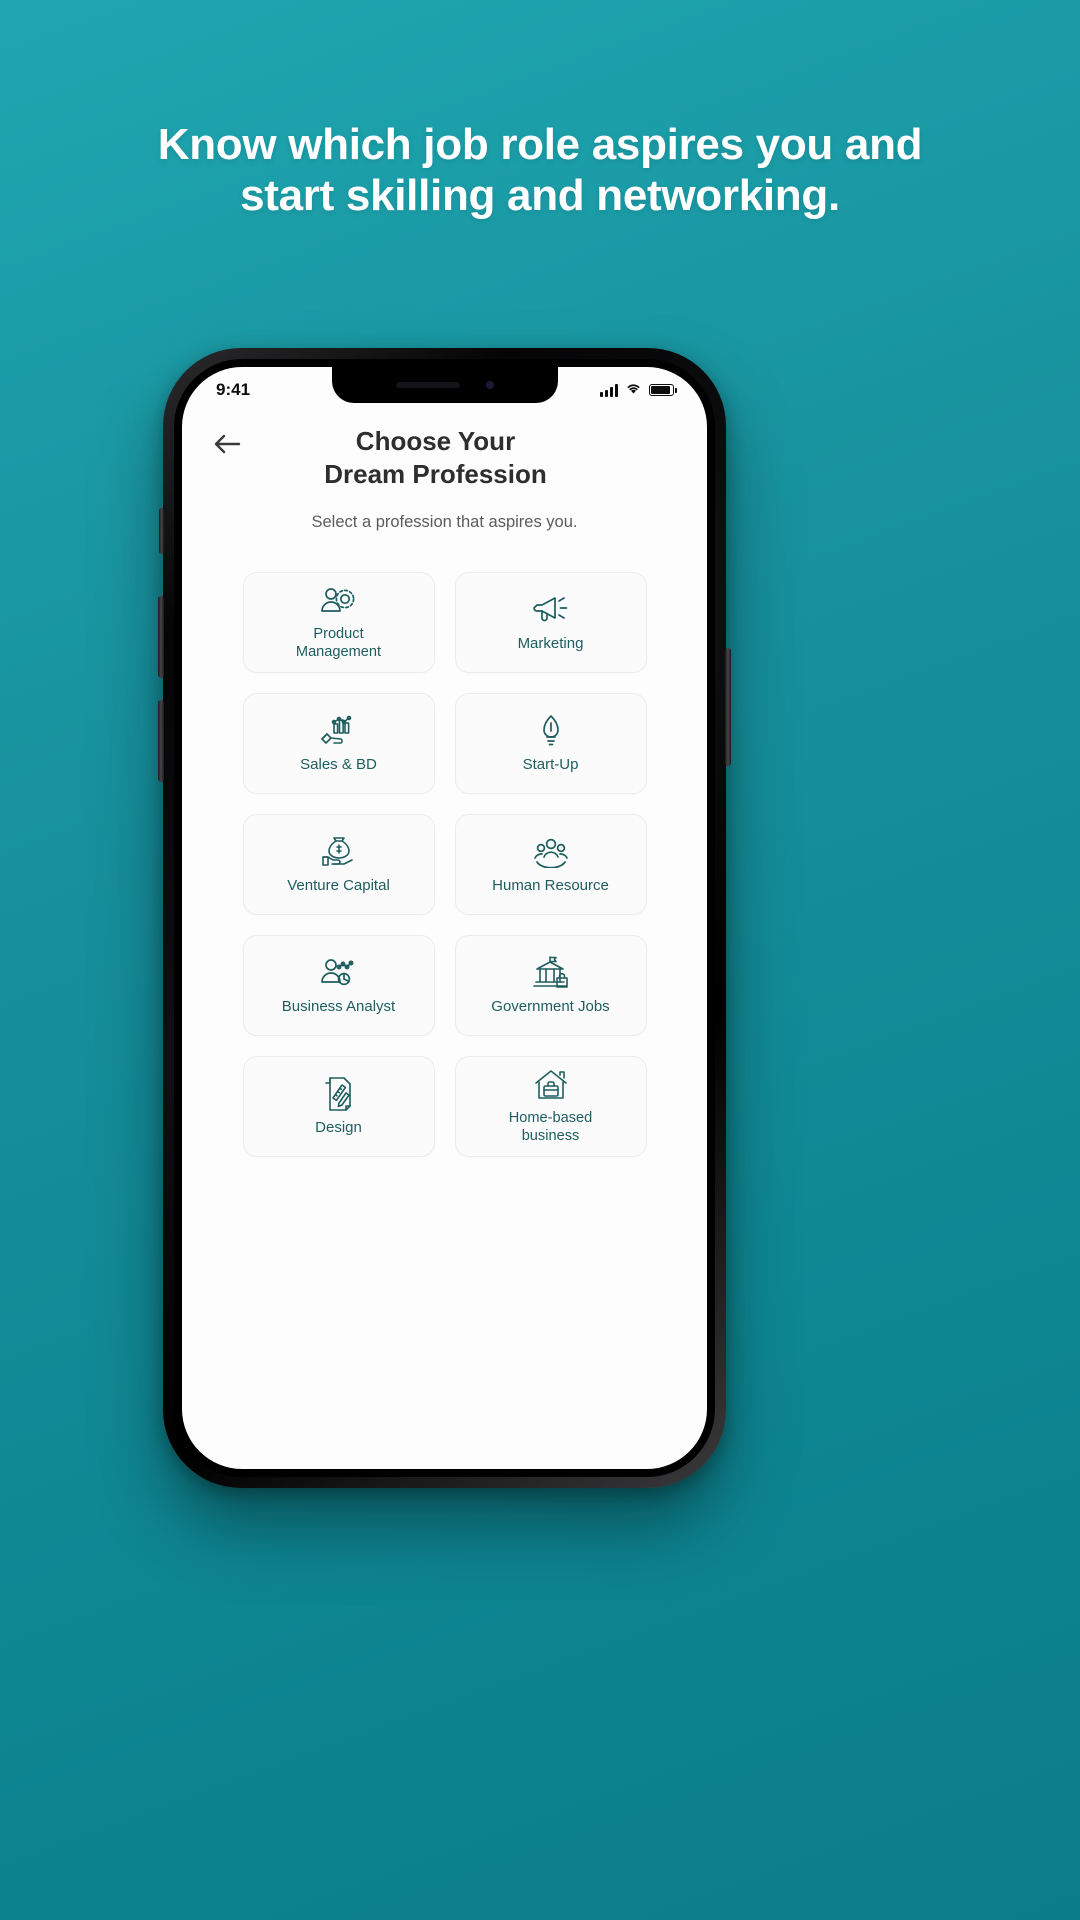  I want to click on profession-card-label: Home-based business, so click(550, 1127).